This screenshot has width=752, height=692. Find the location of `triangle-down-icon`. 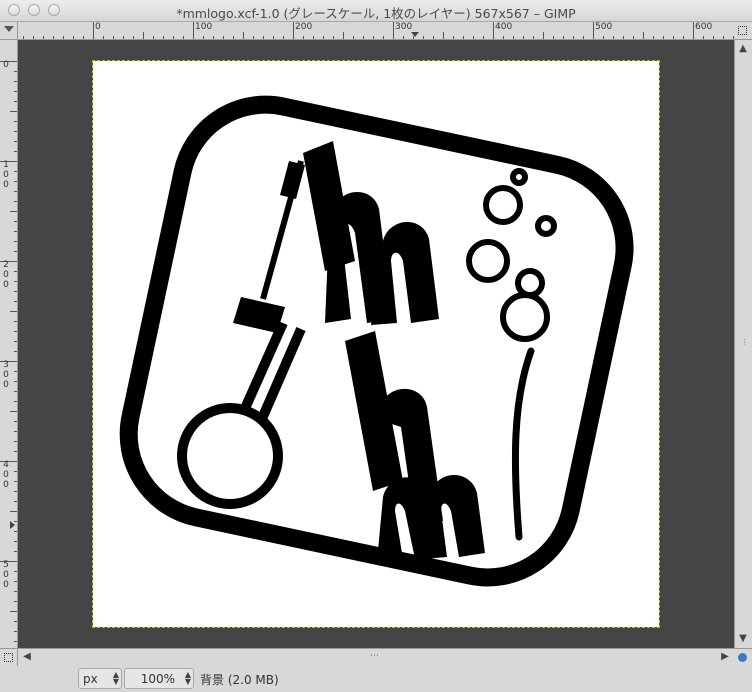

triangle-down-icon is located at coordinates (9, 29).